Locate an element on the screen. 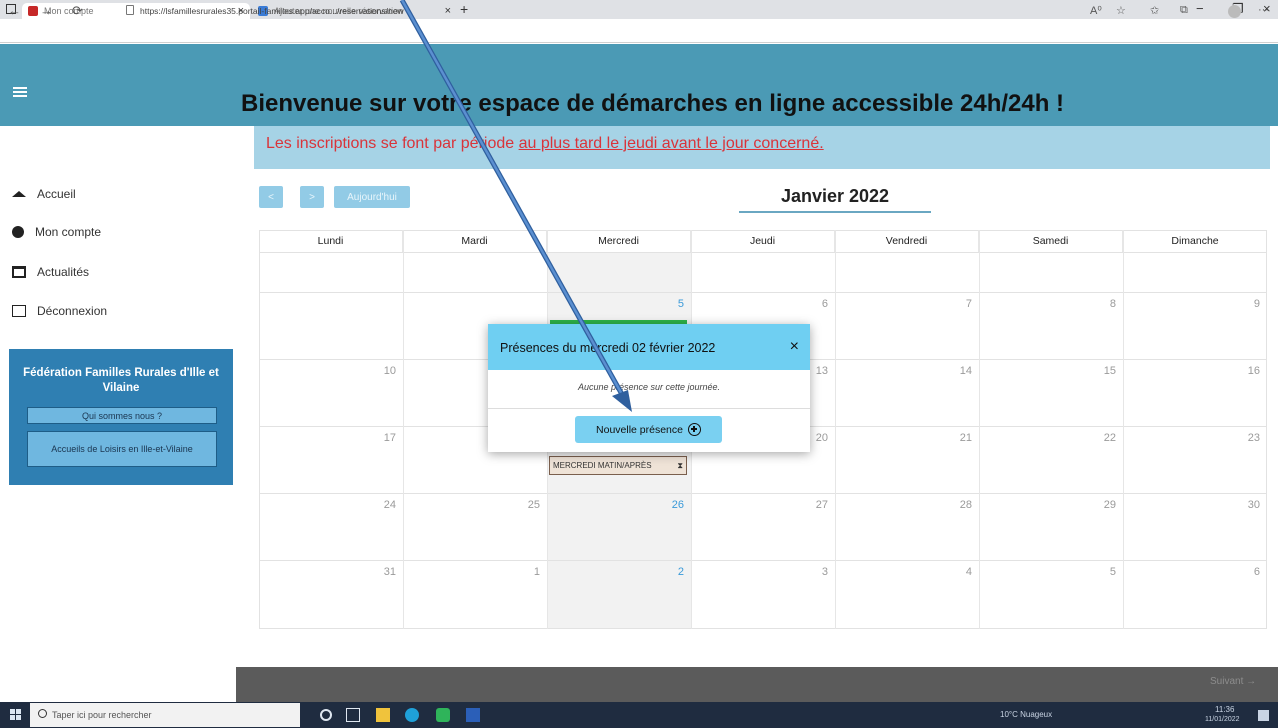  day-number: 24 is located at coordinates (381, 505).